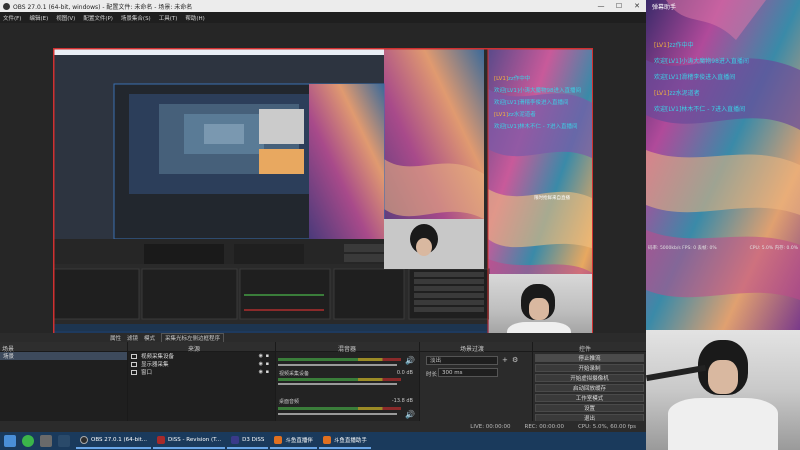 The width and height of the screenshot is (800, 450). I want to click on sources-list: 视频采集设备 ◉ ▪ 显示器采集 ◉ ▪ 窗口 ◉ ▪, so click(201, 387).